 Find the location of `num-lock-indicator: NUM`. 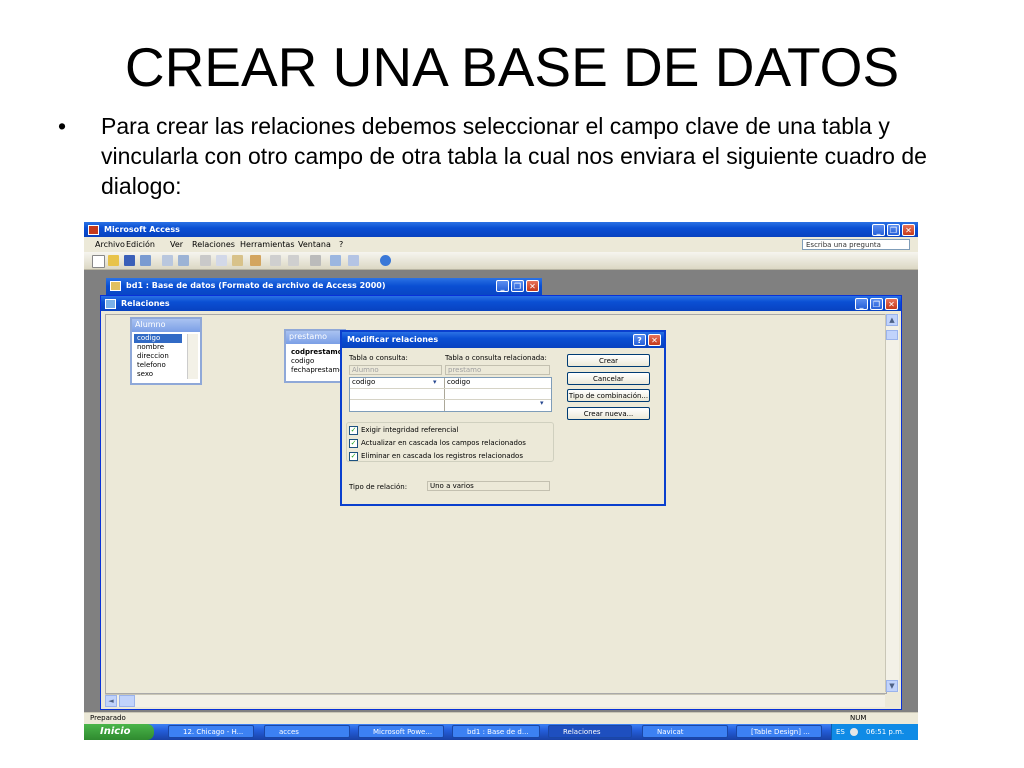

num-lock-indicator: NUM is located at coordinates (858, 718).